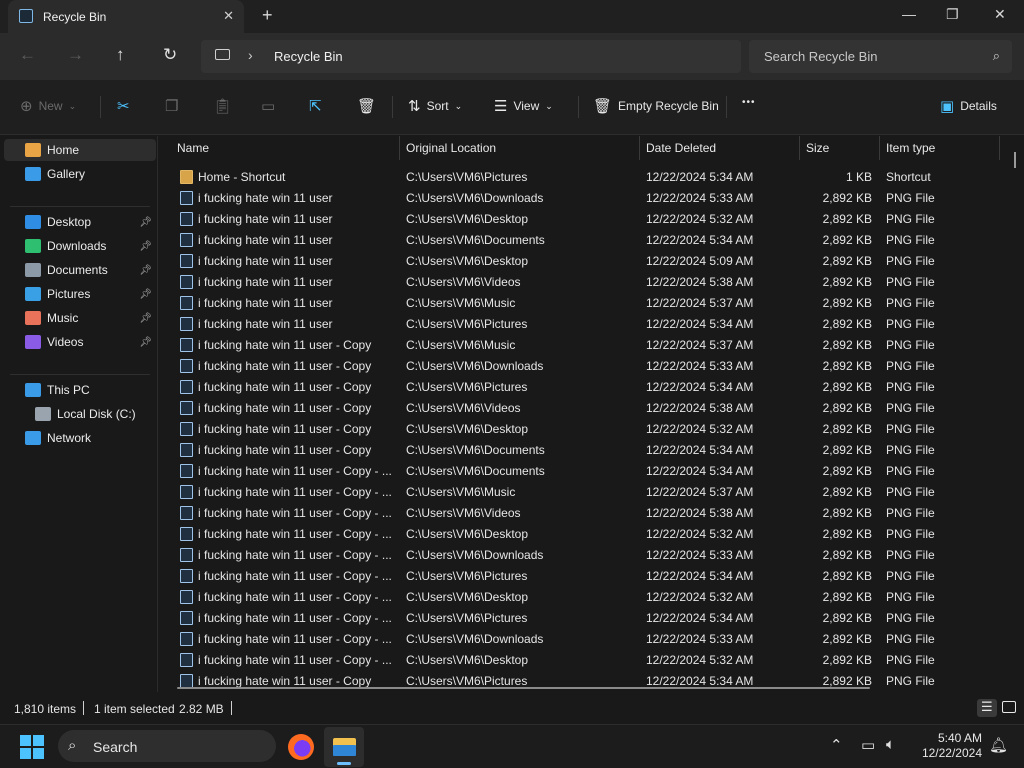  What do you see at coordinates (868, 745) in the screenshot?
I see `network-icon: ▭` at bounding box center [868, 745].